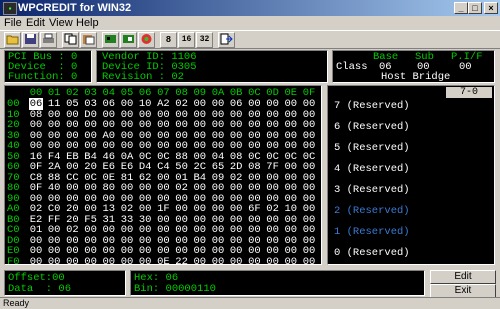 Image resolution: width=500 pixels, height=309 pixels. What do you see at coordinates (416, 77) in the screenshot?
I see `class-name: Host Bridge` at bounding box center [416, 77].